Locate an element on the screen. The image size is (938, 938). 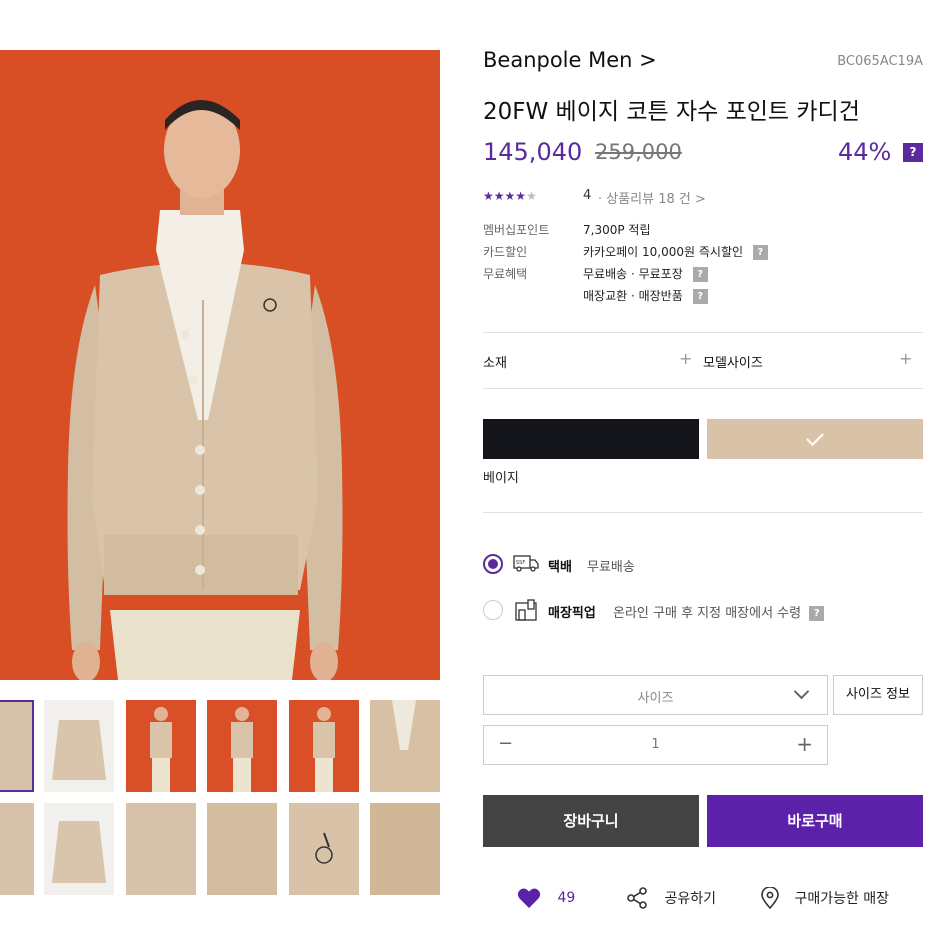
share-label: 공유하기 is located at coordinates (690, 899).